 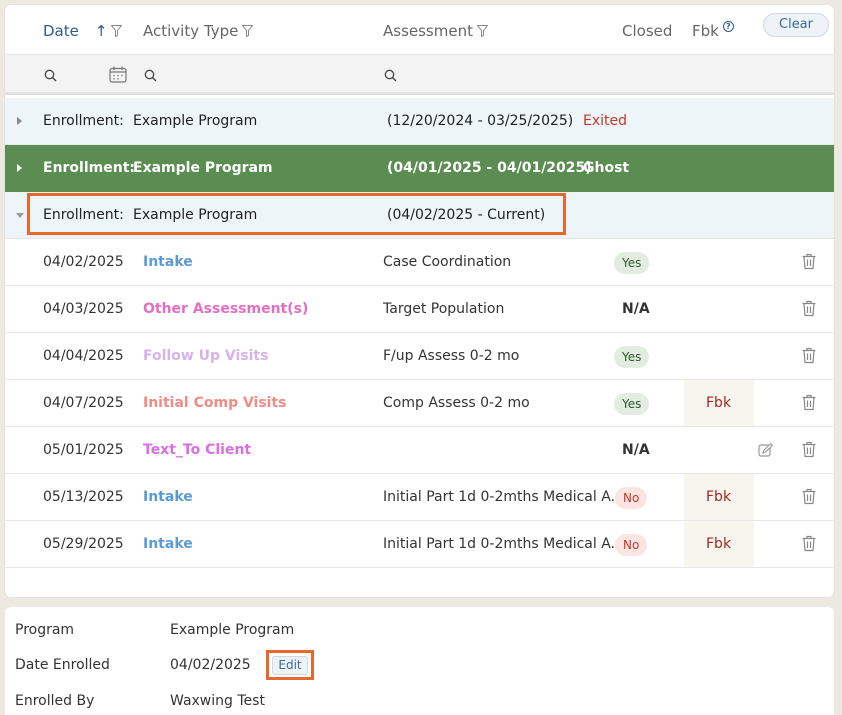 What do you see at coordinates (191, 31) in the screenshot?
I see `column-activity-type-label: Activity Type` at bounding box center [191, 31].